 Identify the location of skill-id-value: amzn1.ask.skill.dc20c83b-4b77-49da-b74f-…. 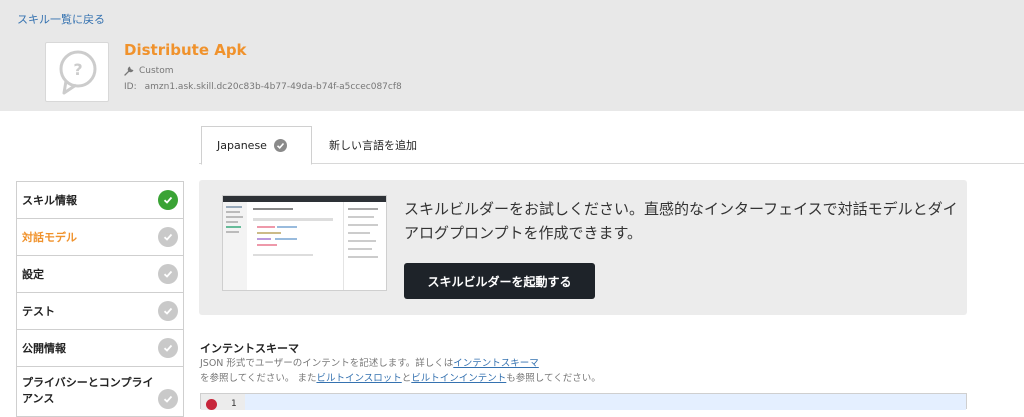
(273, 87).